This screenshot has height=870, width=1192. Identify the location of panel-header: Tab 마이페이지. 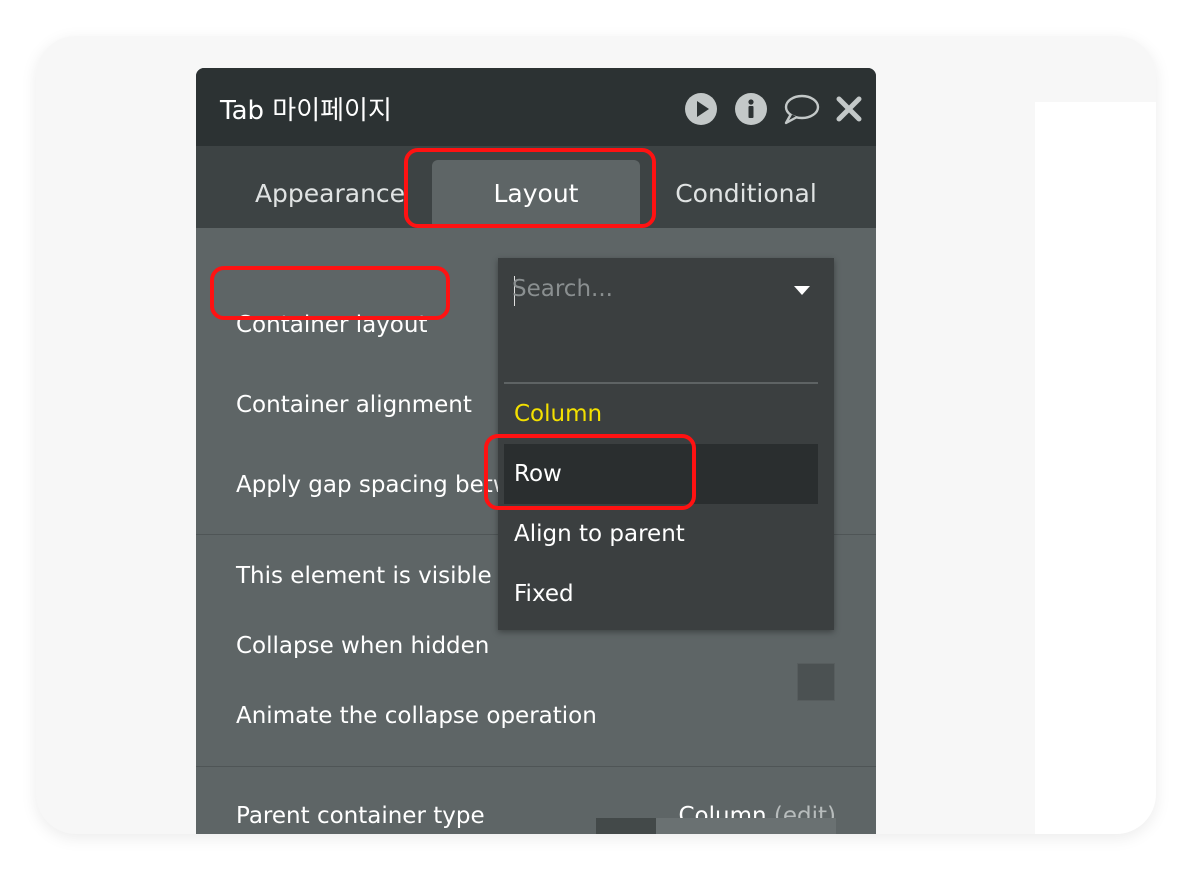
(536, 107).